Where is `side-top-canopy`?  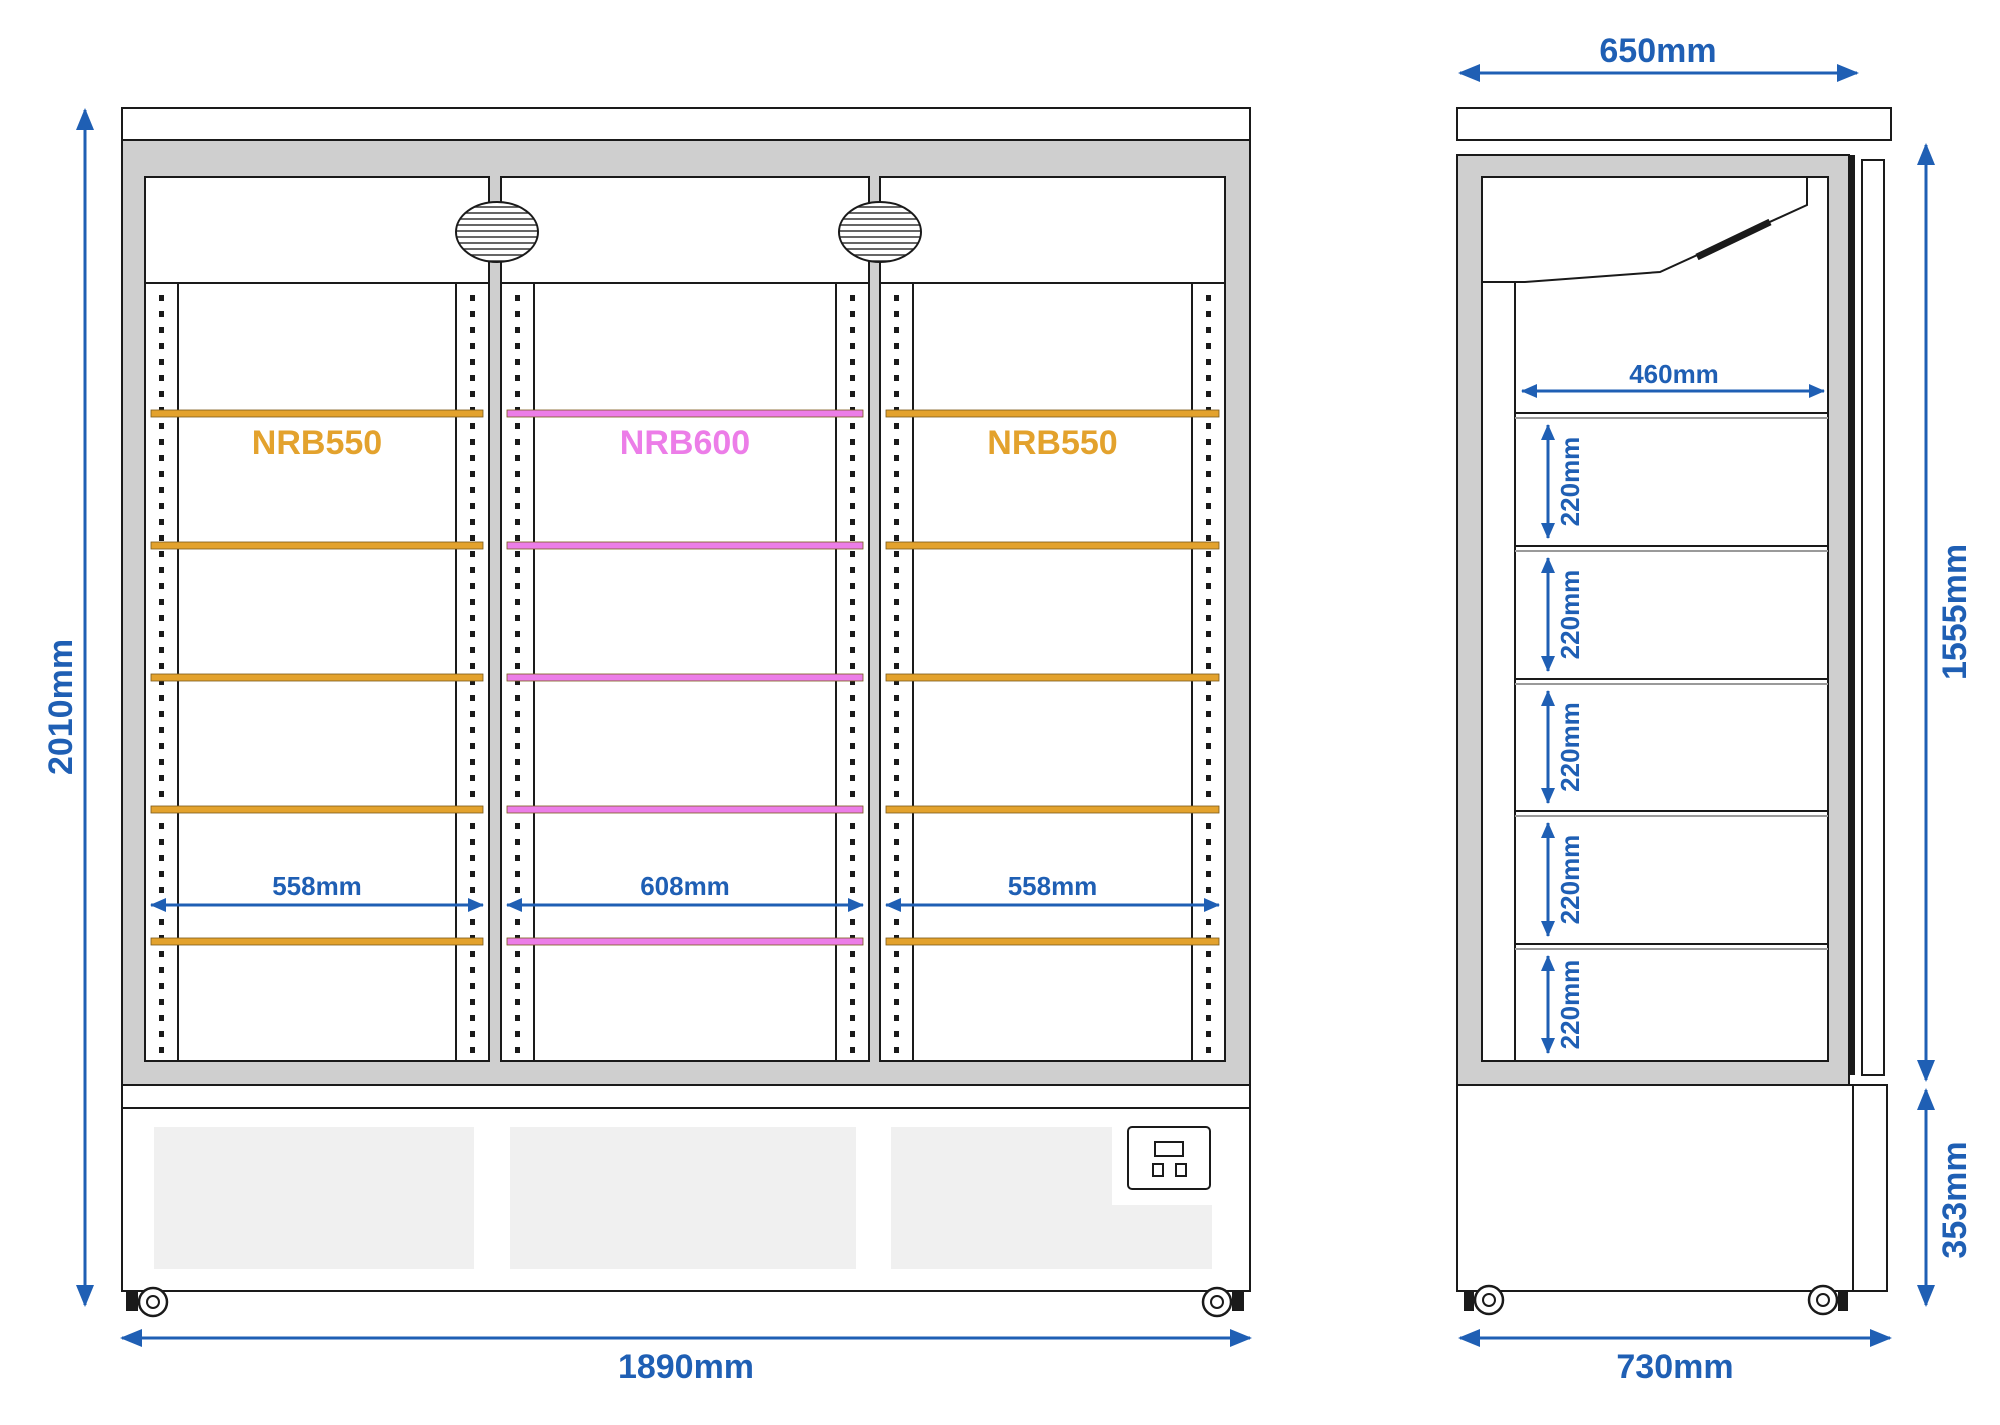 side-top-canopy is located at coordinates (1674, 124).